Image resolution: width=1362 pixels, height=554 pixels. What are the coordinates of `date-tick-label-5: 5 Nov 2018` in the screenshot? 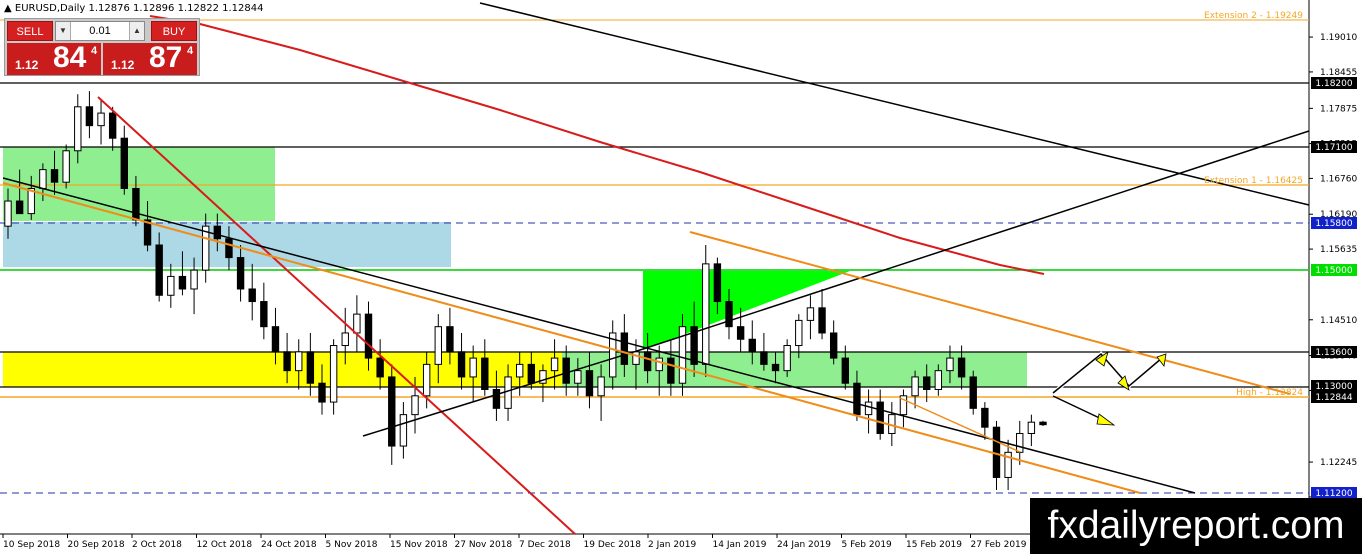 It's located at (352, 545).